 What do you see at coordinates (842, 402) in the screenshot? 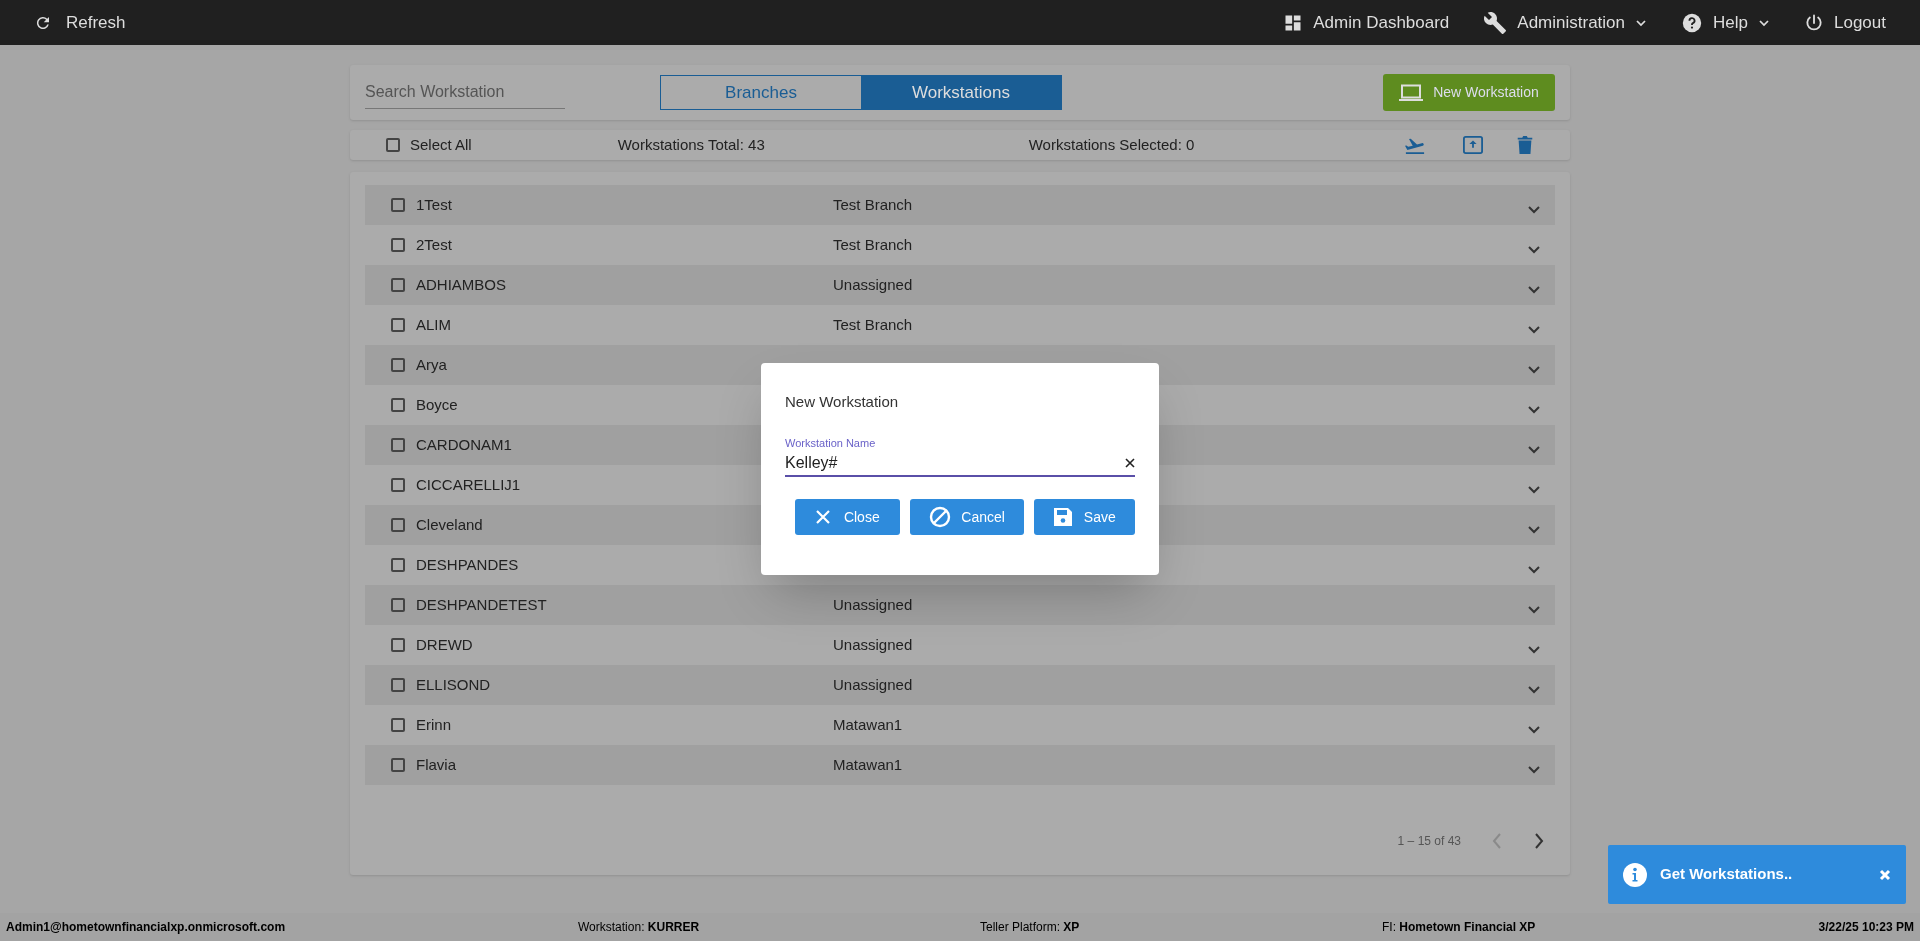
I see `dialog-title: New Workstation` at bounding box center [842, 402].